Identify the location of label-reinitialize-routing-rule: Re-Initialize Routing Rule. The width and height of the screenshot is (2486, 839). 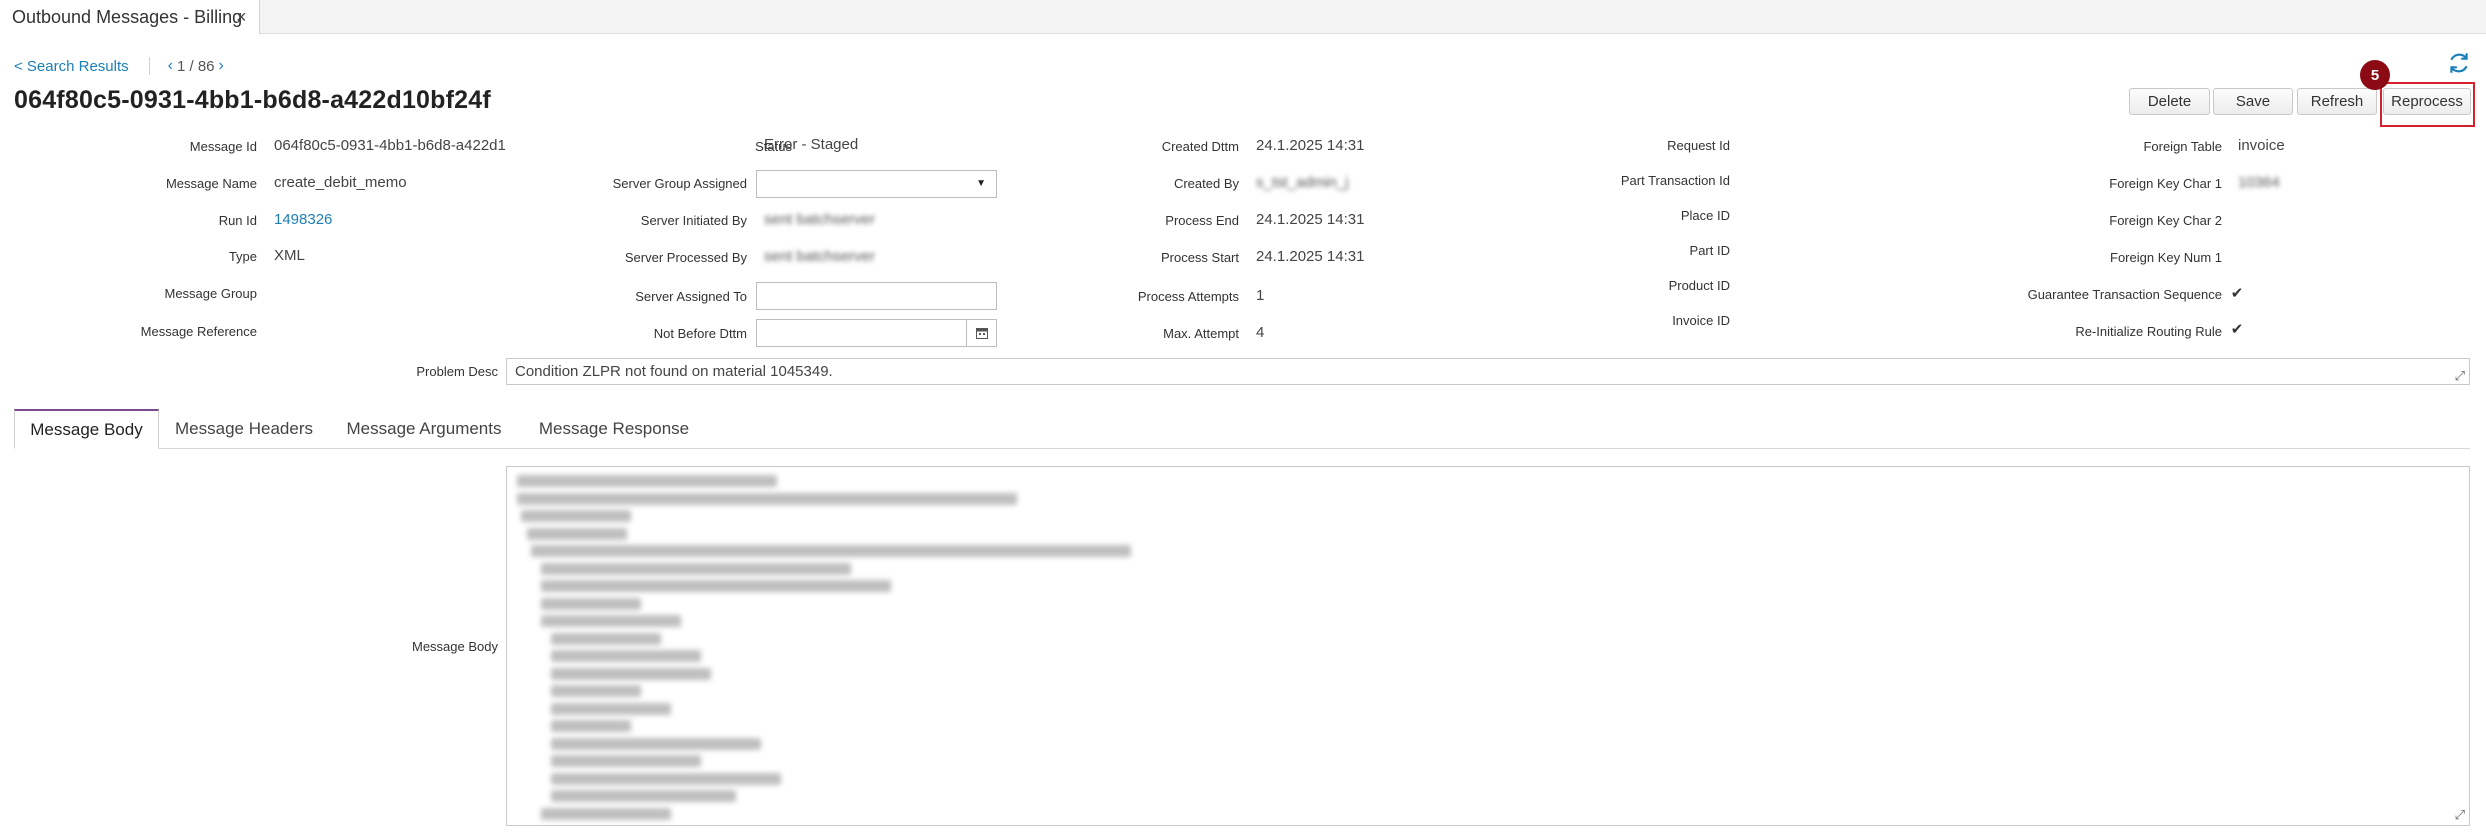
(2148, 331).